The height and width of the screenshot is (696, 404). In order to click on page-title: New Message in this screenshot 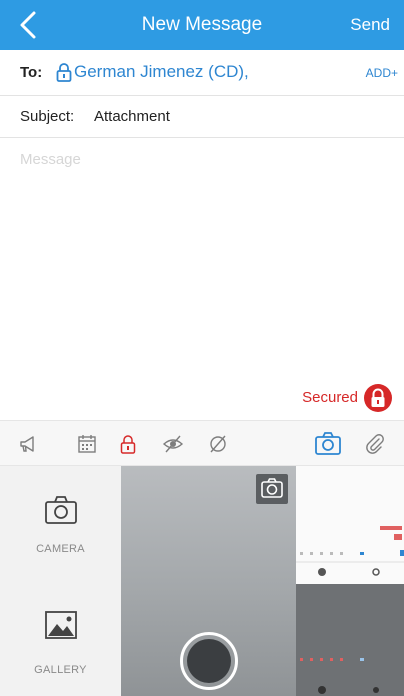, I will do `click(202, 24)`.